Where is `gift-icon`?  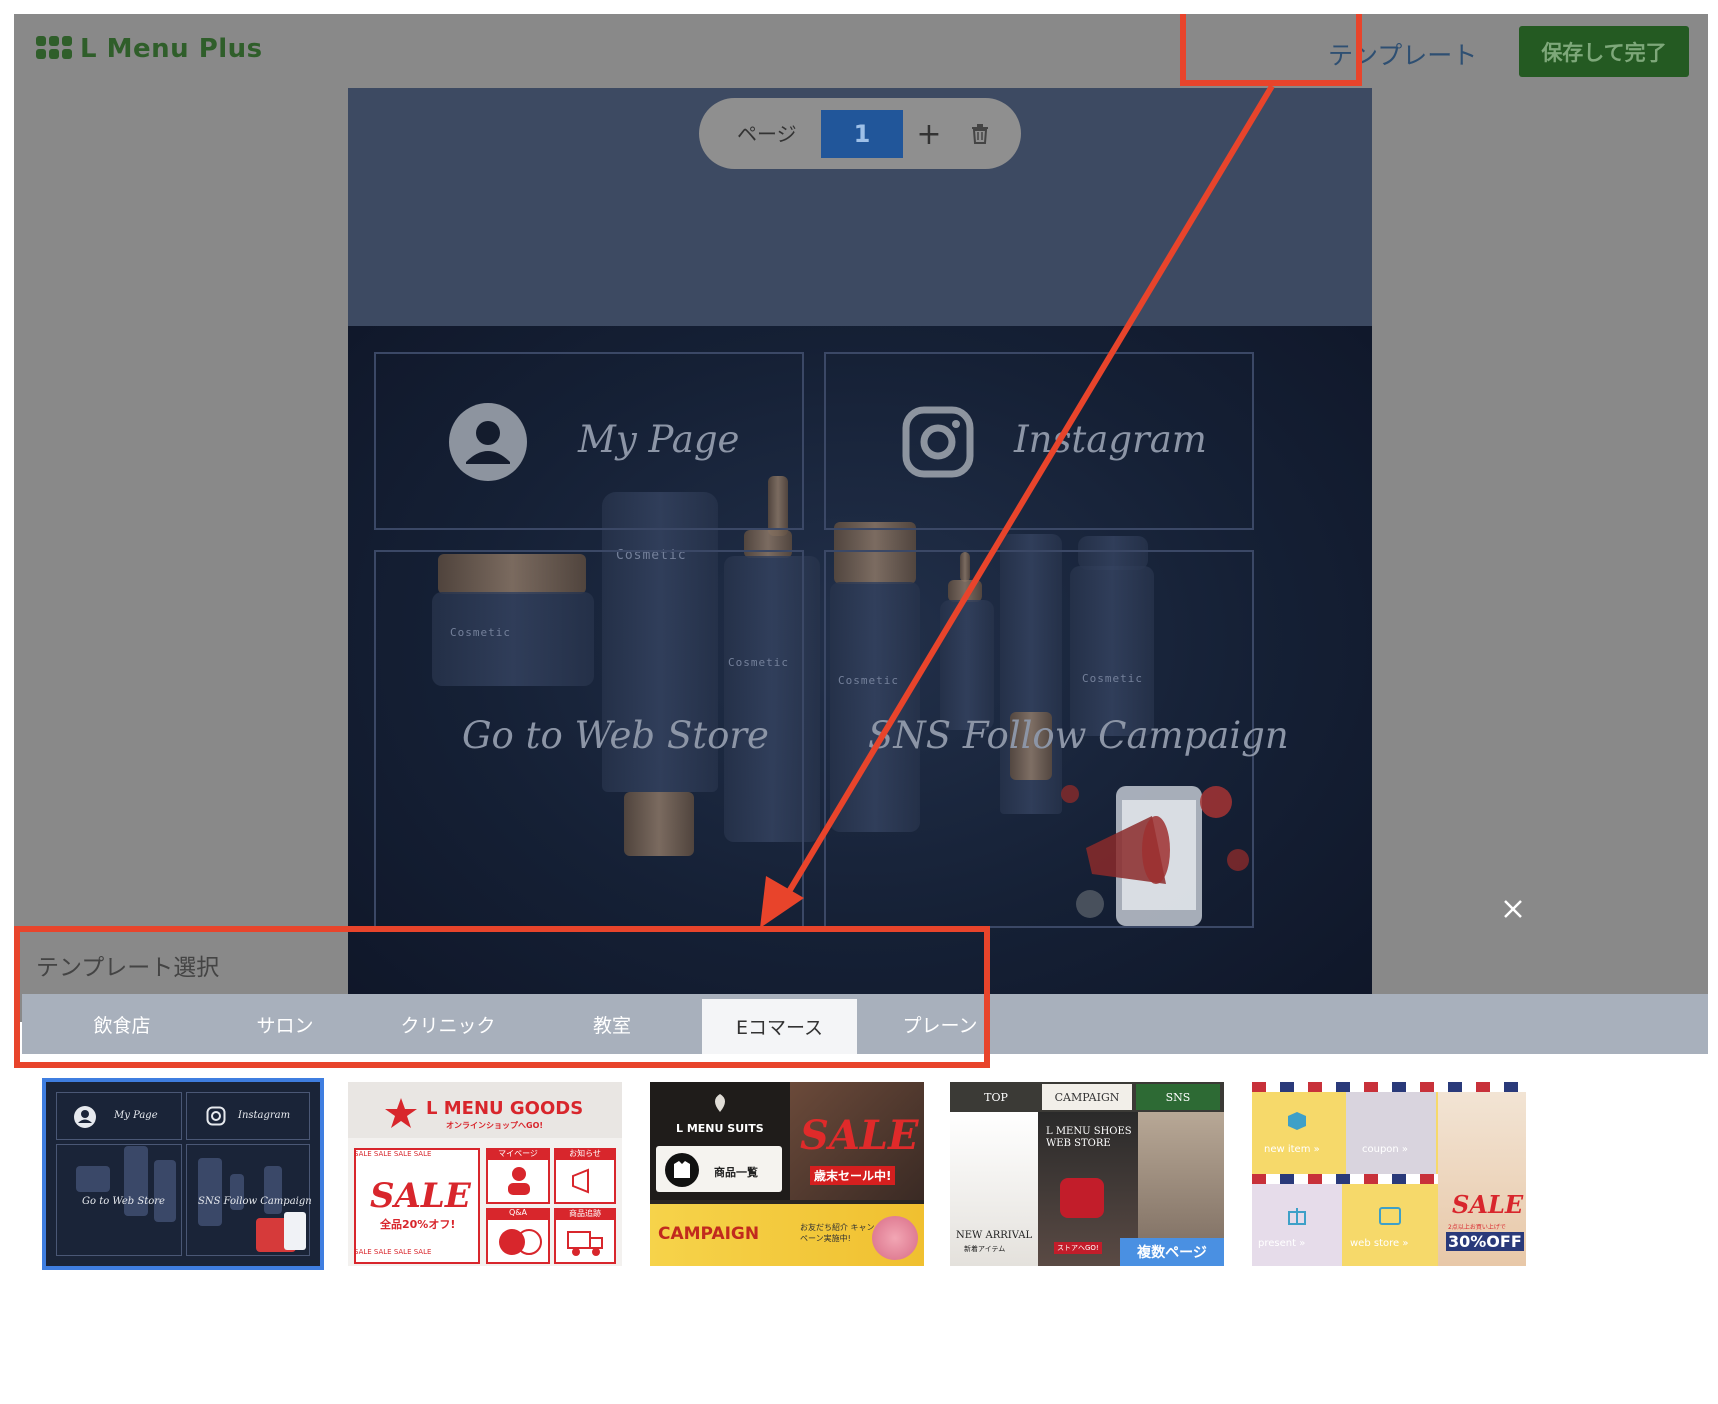
gift-icon is located at coordinates (1297, 1216).